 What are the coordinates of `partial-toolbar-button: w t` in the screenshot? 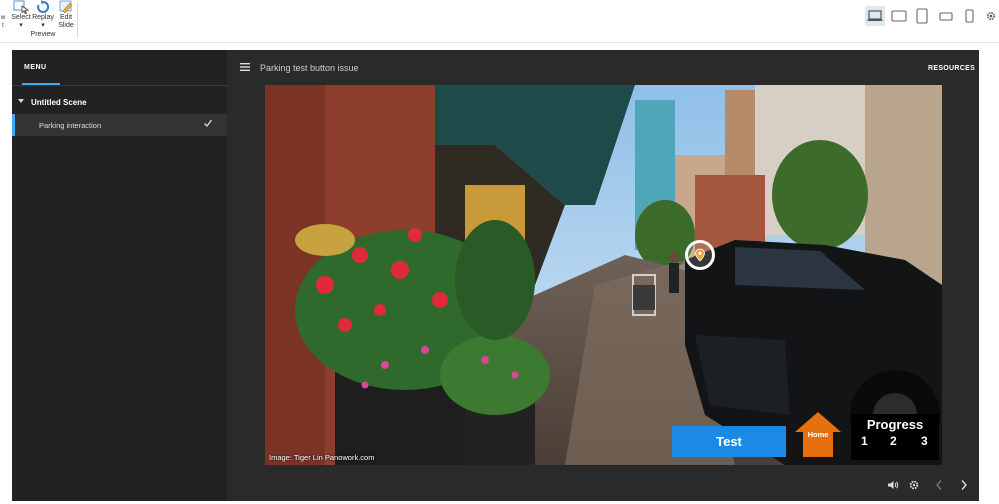 It's located at (3, 22).